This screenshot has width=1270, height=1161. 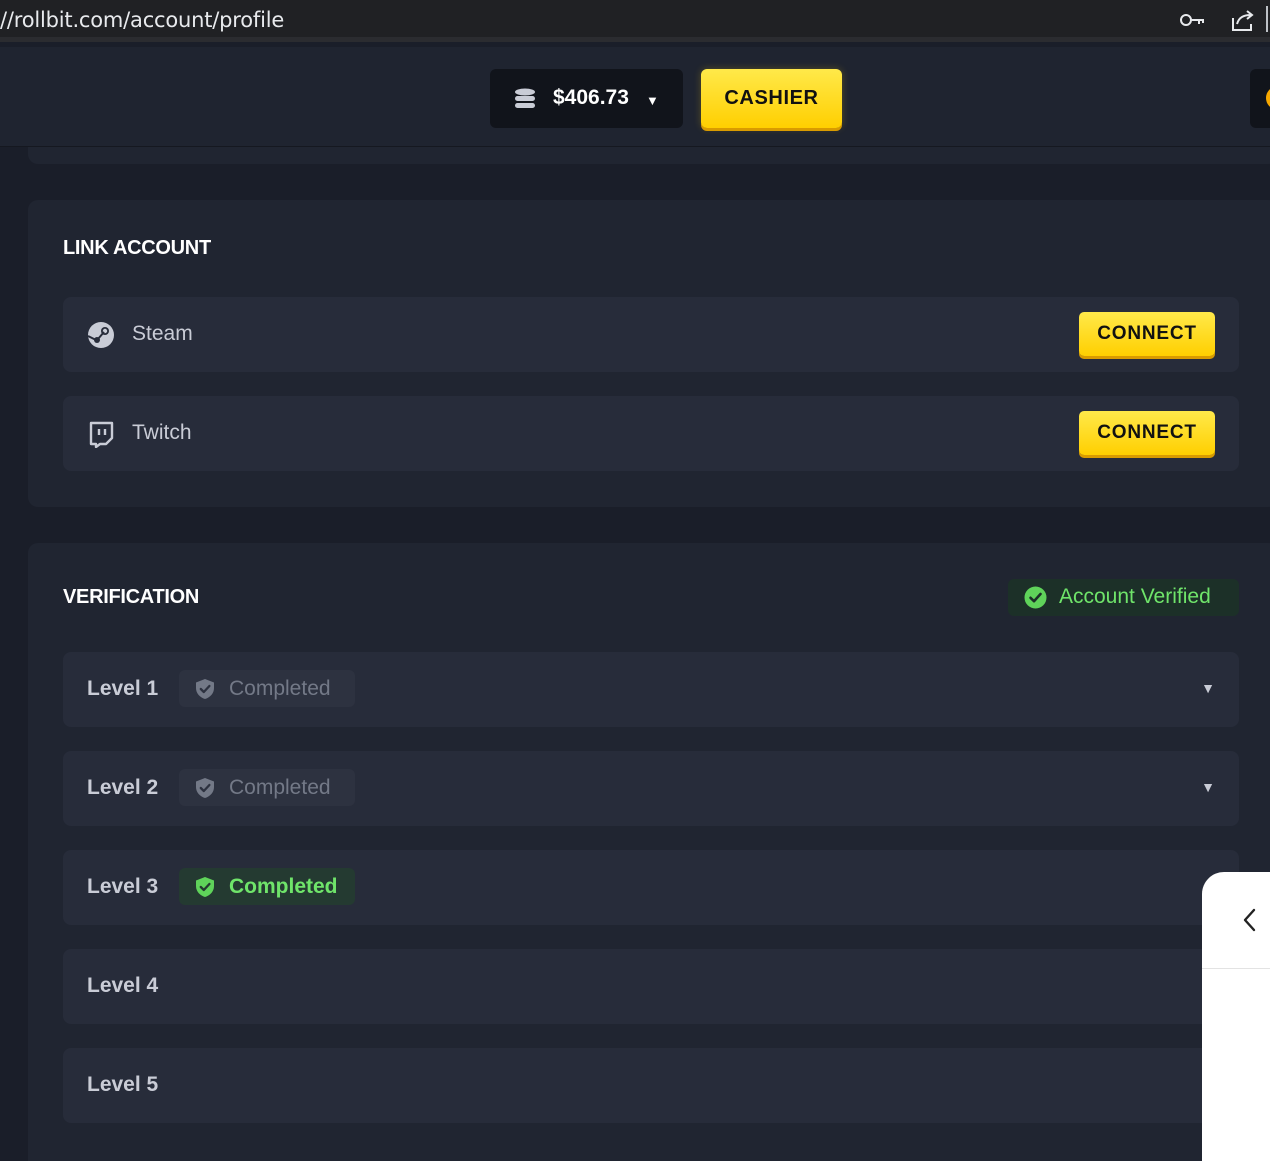 What do you see at coordinates (1236, 1016) in the screenshot?
I see `chat-side-panel` at bounding box center [1236, 1016].